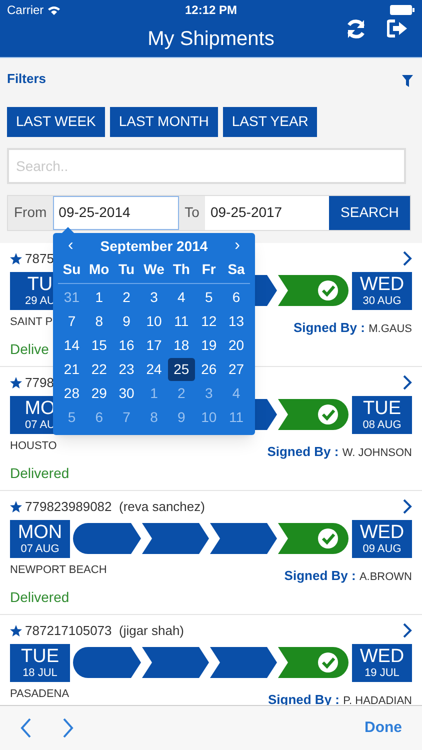 The height and width of the screenshot is (750, 422). I want to click on calendar-day: 21, so click(72, 369).